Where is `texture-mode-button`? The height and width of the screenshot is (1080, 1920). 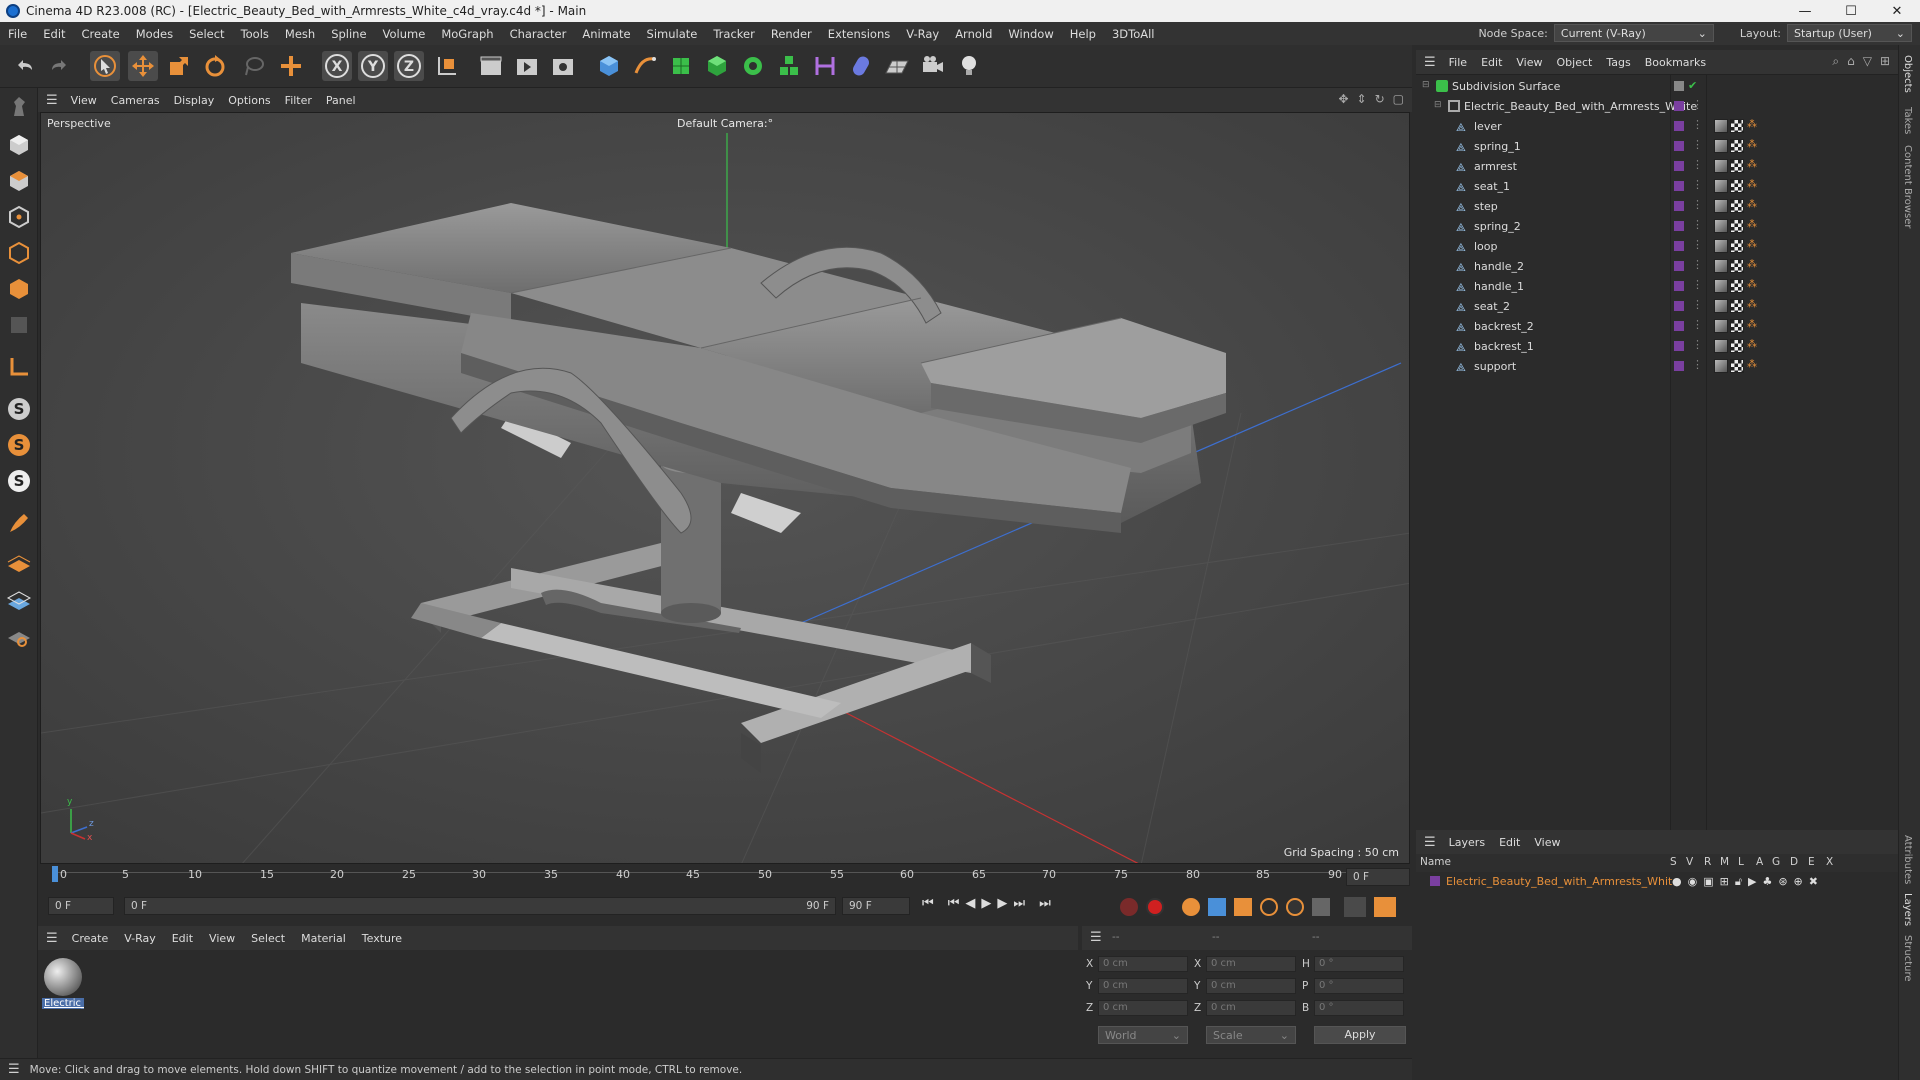
texture-mode-button is located at coordinates (19, 181).